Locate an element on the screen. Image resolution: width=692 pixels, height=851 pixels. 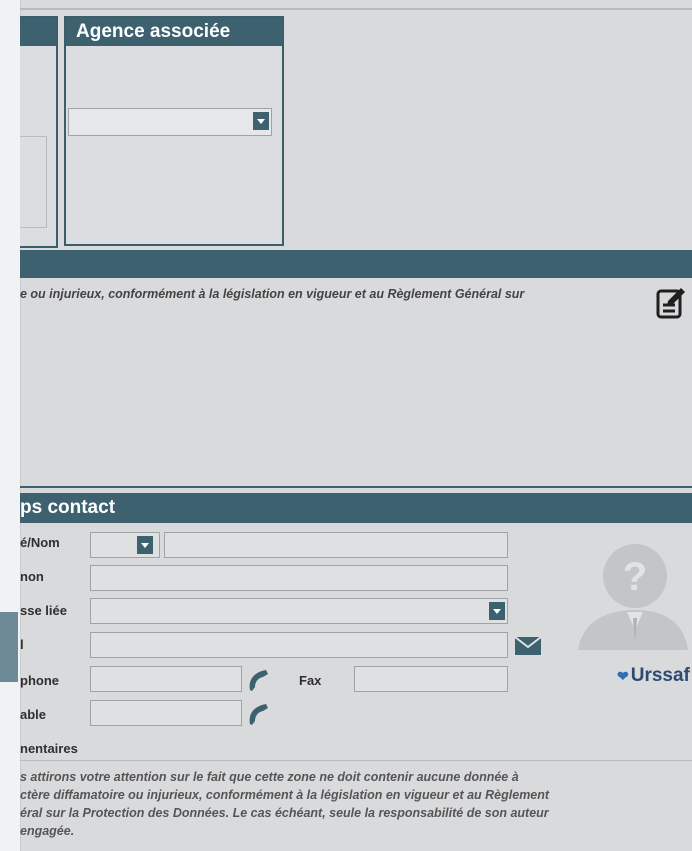
fax-input is located at coordinates (431, 679).